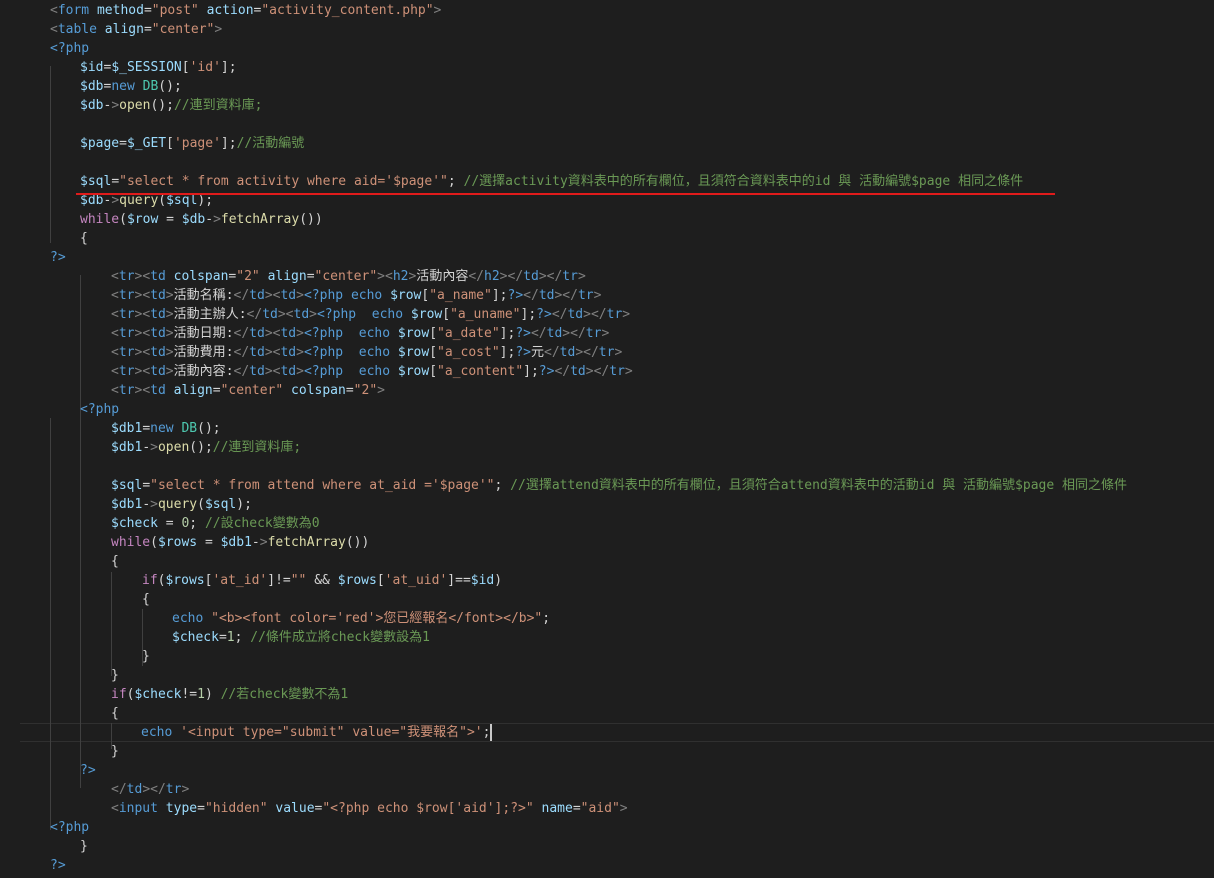 This screenshot has width=1214, height=878. I want to click on code-line-text: $check=1; //條件成立將check變數設為1, so click(301, 637).